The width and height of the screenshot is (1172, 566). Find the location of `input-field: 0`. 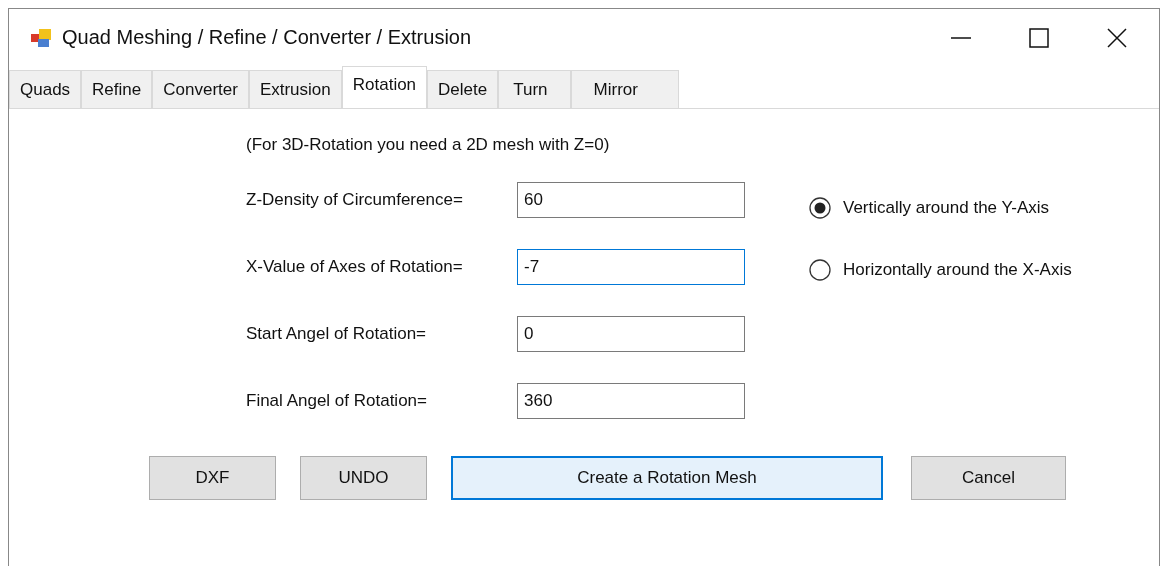

input-field: 0 is located at coordinates (631, 333).